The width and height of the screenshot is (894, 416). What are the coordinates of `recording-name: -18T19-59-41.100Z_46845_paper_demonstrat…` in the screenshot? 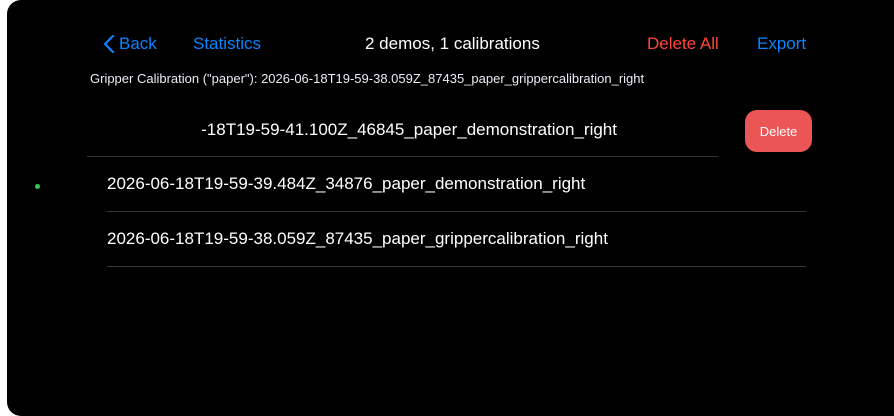 It's located at (409, 129).